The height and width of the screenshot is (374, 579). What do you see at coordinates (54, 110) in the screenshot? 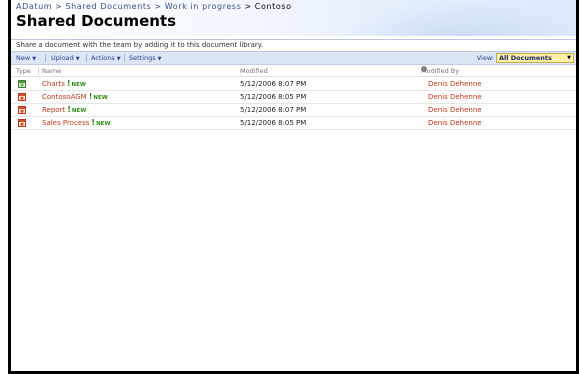
I see `document-name: Report` at bounding box center [54, 110].